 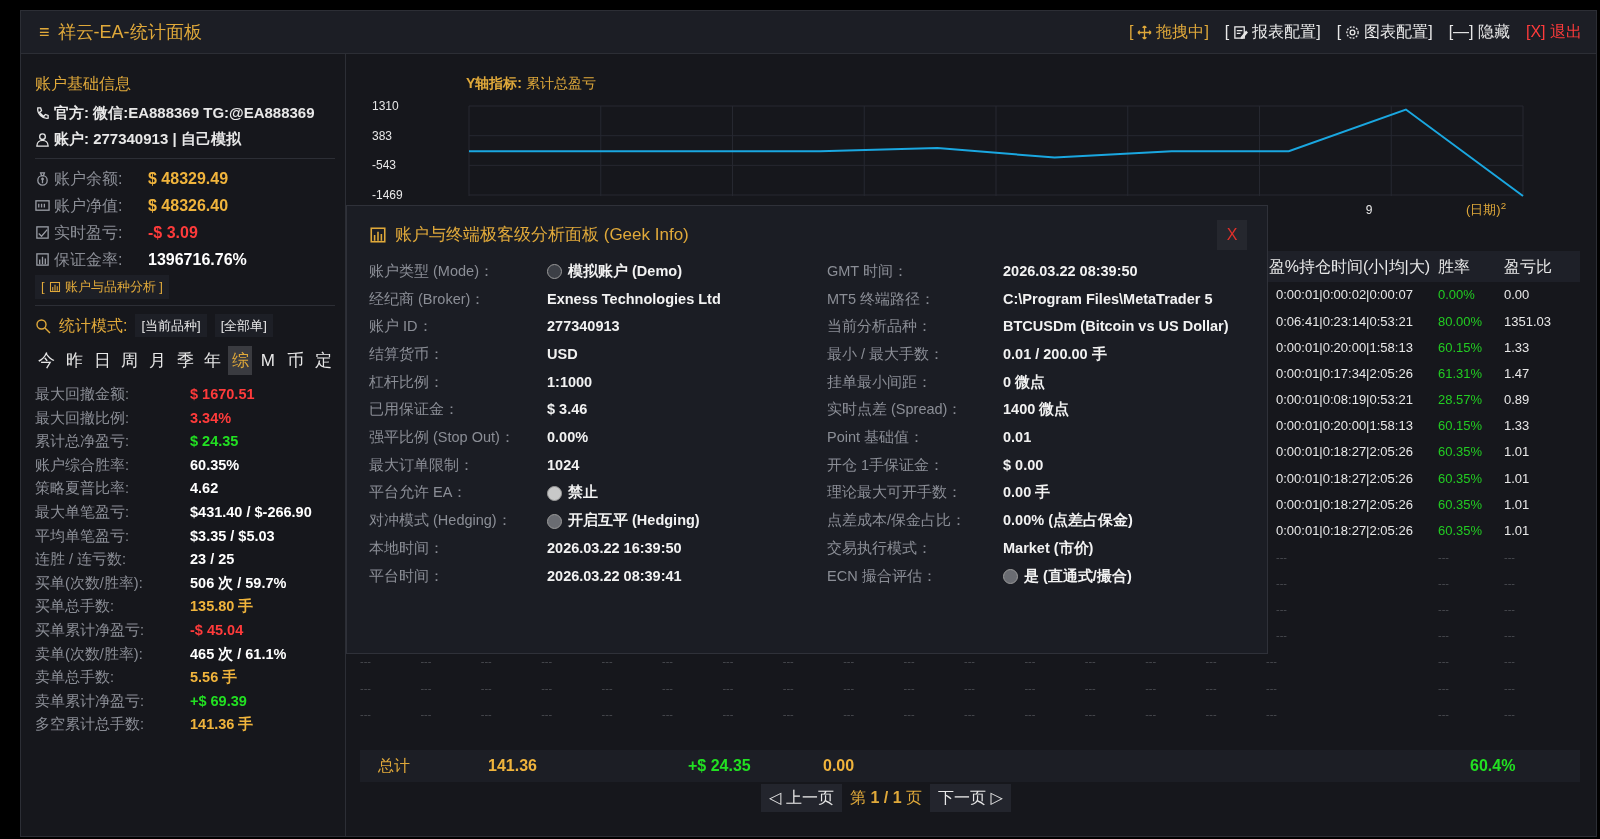 I want to click on table-cell-text: 80.00%, so click(x=1461, y=321).